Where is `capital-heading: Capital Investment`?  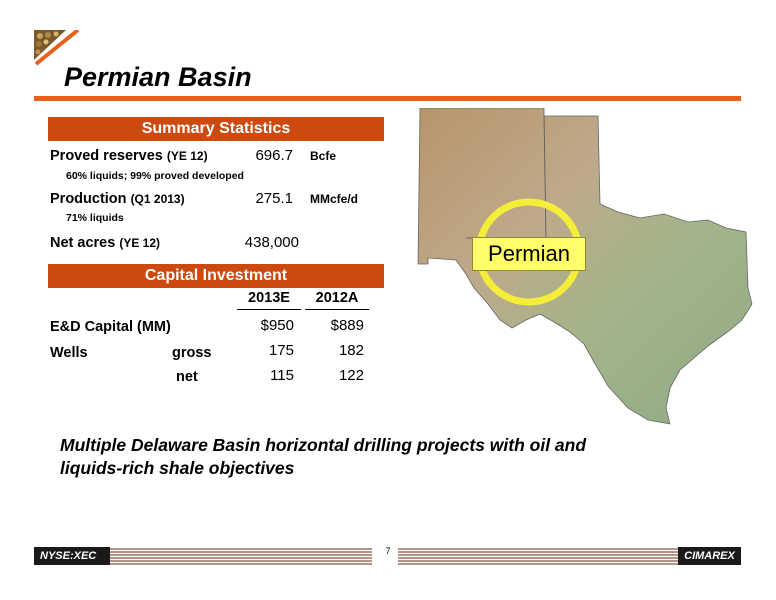 capital-heading: Capital Investment is located at coordinates (216, 276).